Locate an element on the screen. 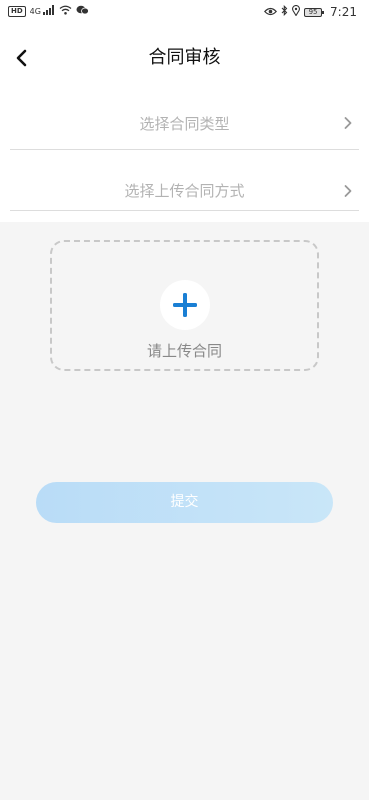 The width and height of the screenshot is (369, 800). hd-icon: HD is located at coordinates (17, 11).